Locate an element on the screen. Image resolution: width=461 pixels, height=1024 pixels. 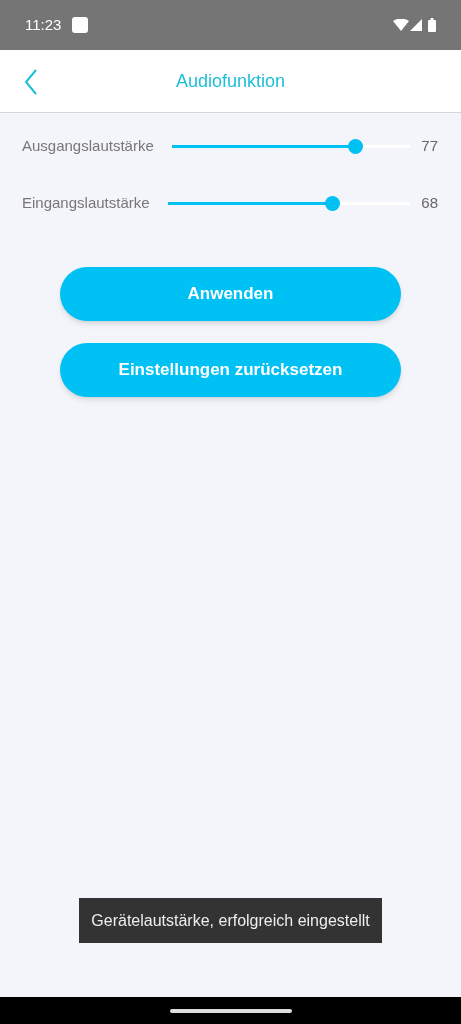
slider-label: Eingangslautstärke is located at coordinates (86, 202).